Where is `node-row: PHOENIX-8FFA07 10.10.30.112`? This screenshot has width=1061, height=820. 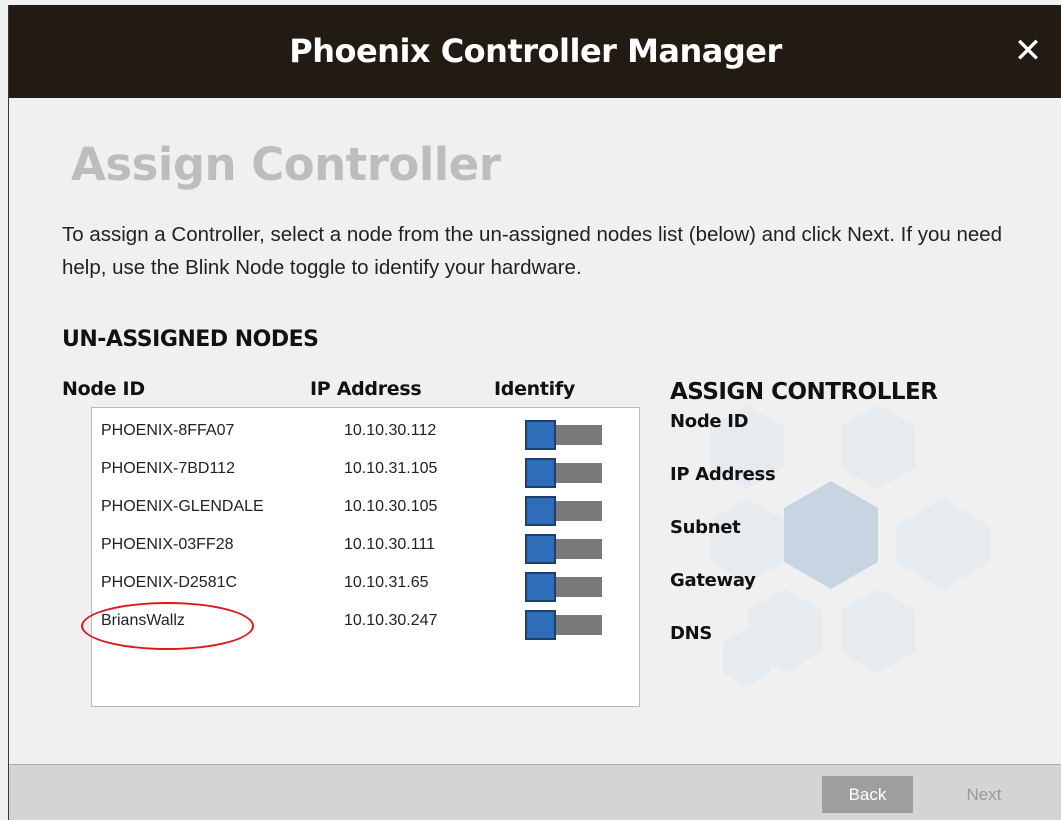
node-row: PHOENIX-8FFA07 10.10.30.112 is located at coordinates (365, 431).